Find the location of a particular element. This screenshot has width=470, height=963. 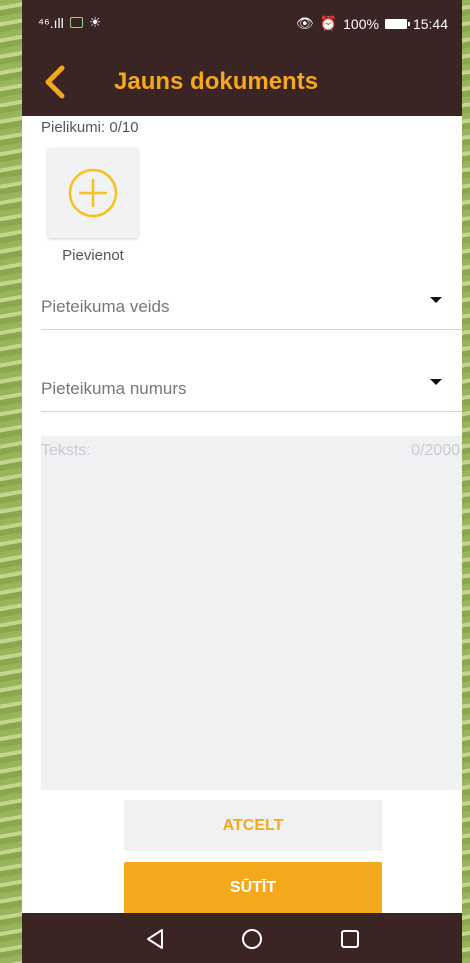

page-title: Jauns dokuments is located at coordinates (216, 81).